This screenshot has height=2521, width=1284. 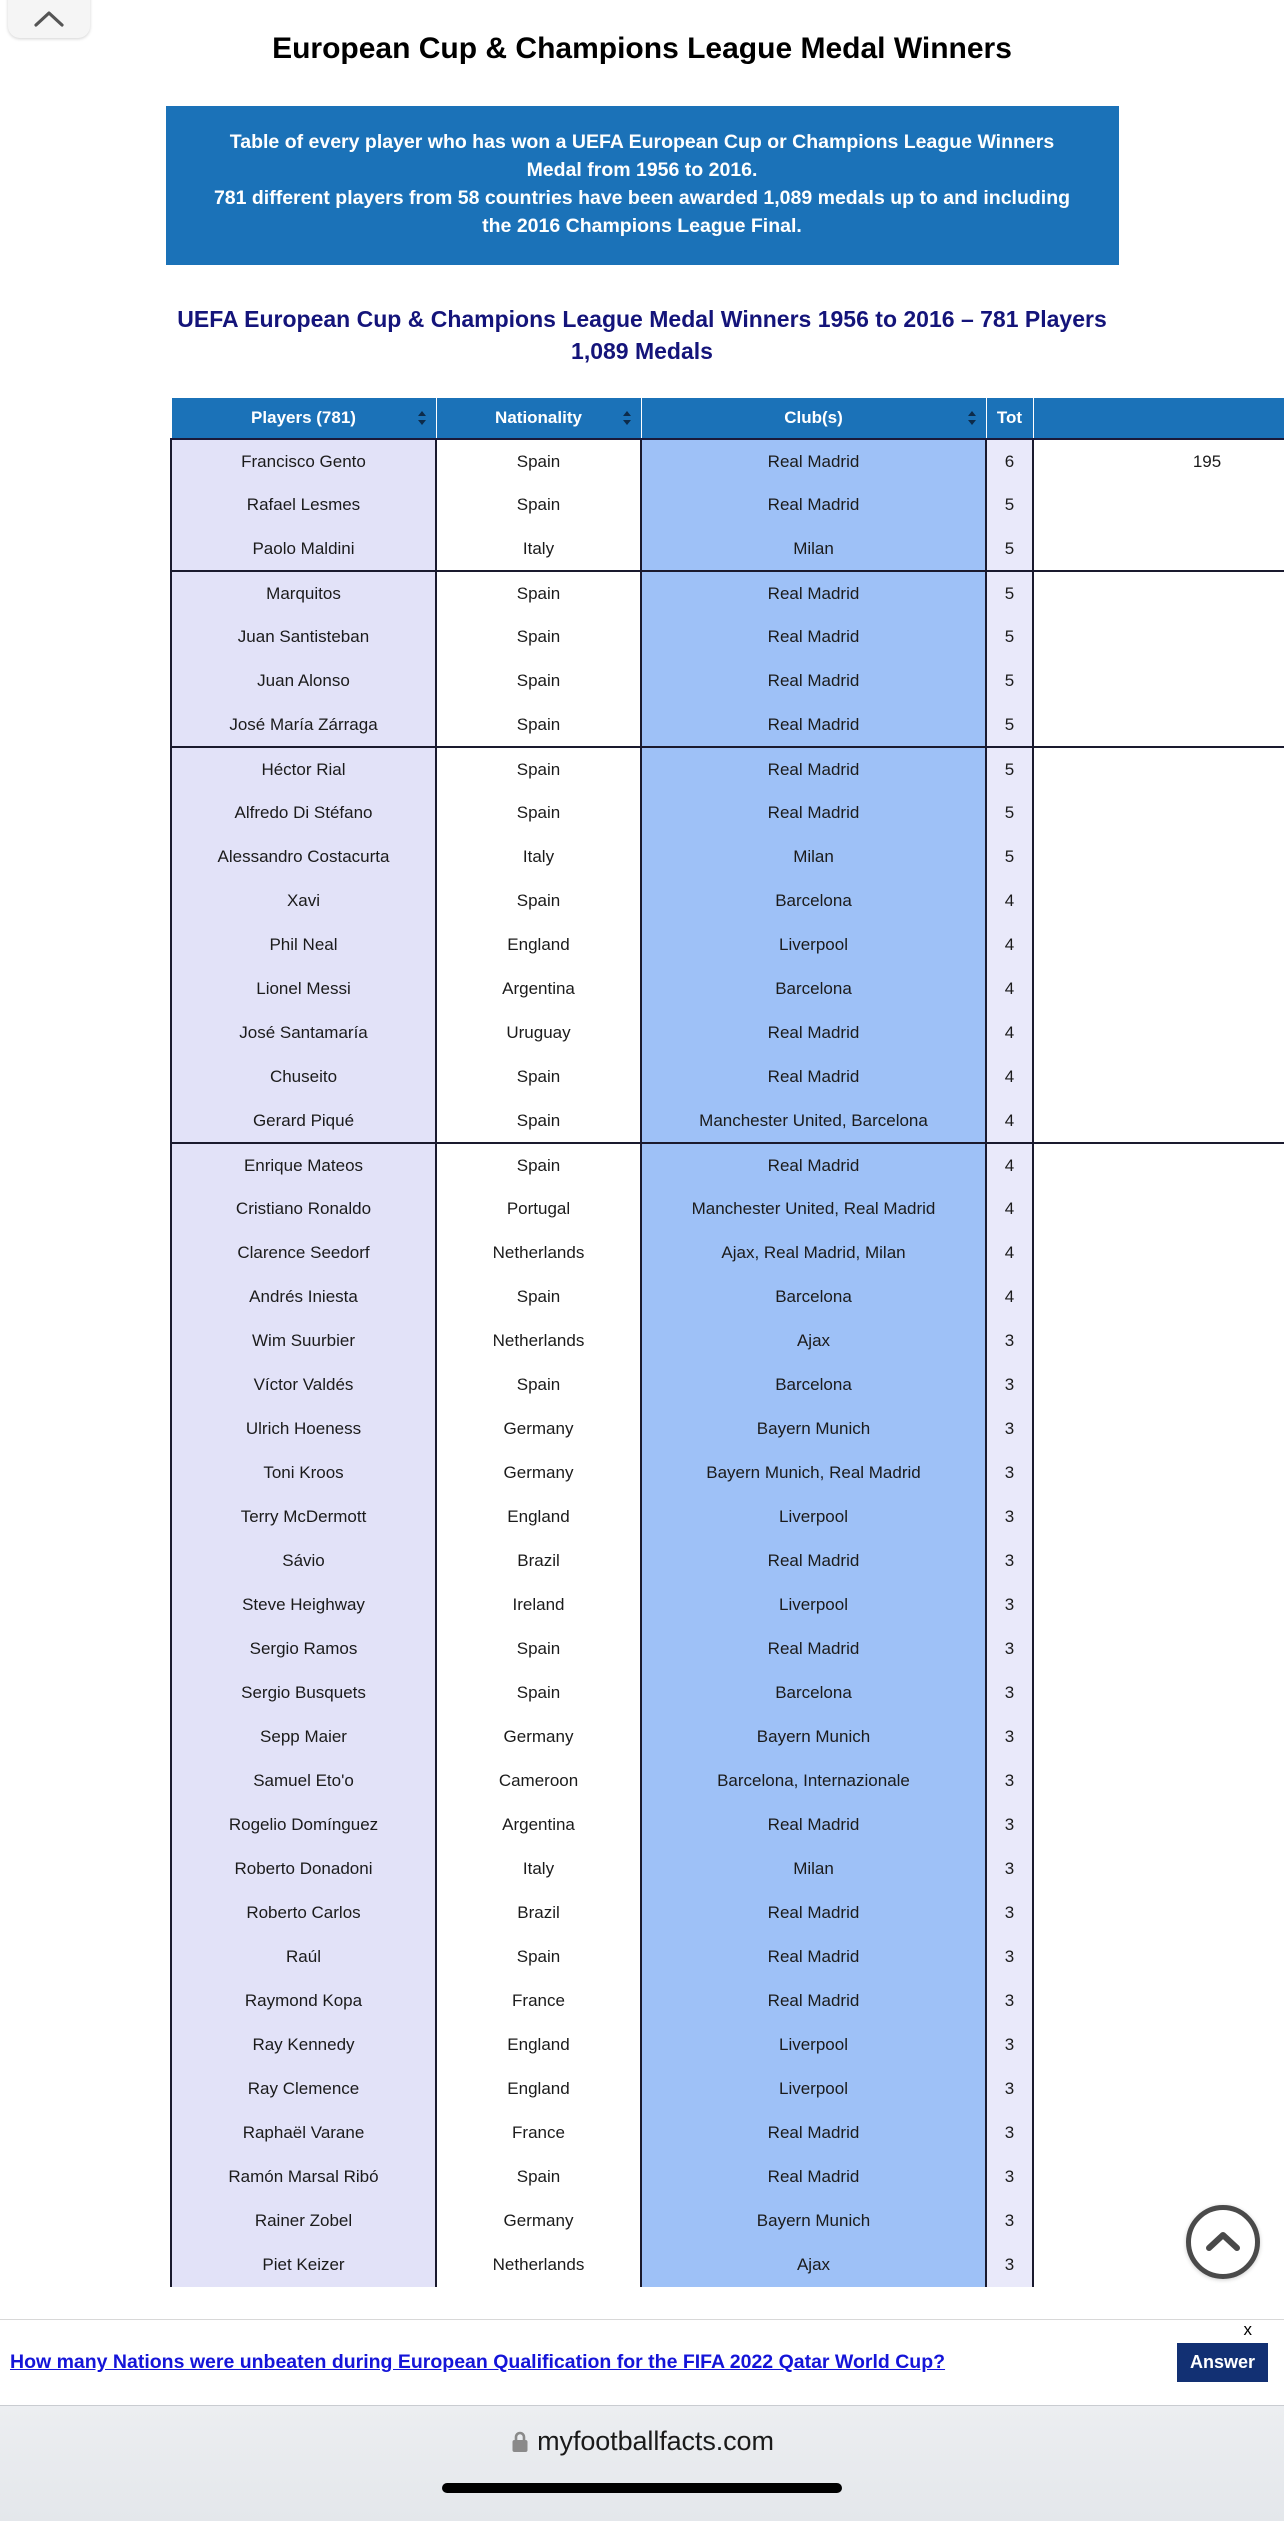 I want to click on cell-nationality: Argentina, so click(x=538, y=1825).